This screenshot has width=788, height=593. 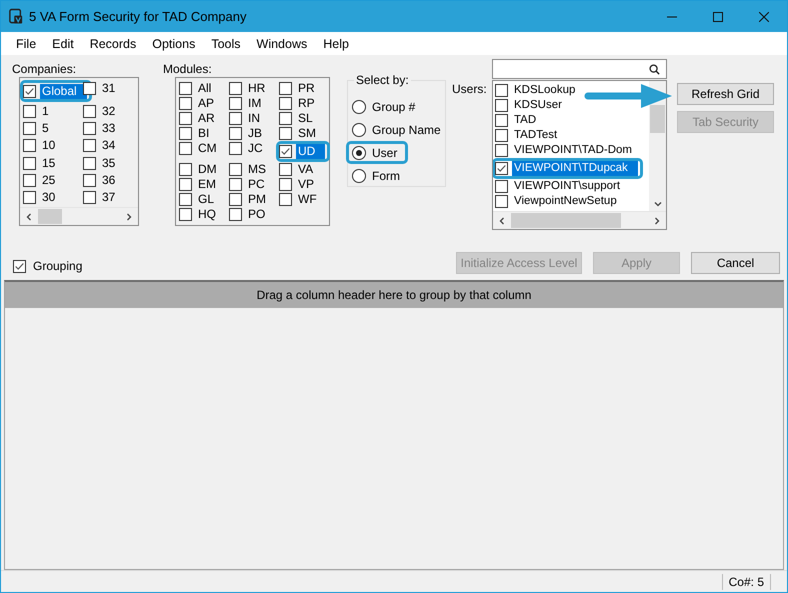 What do you see at coordinates (174, 43) in the screenshot?
I see `menu-item: Options` at bounding box center [174, 43].